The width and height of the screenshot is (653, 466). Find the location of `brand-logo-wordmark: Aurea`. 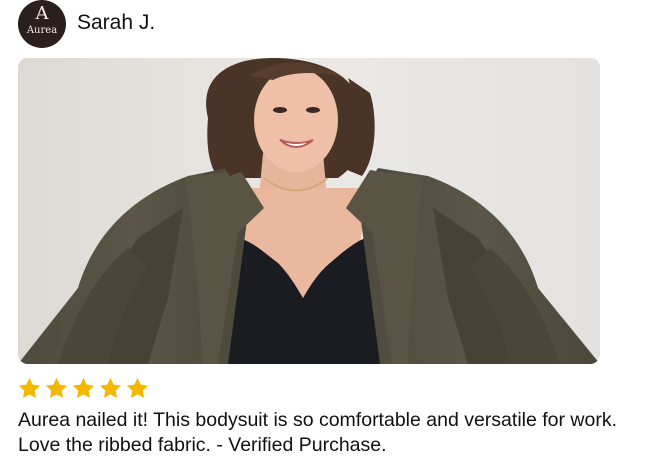

brand-logo-wordmark: Aurea is located at coordinates (42, 30).